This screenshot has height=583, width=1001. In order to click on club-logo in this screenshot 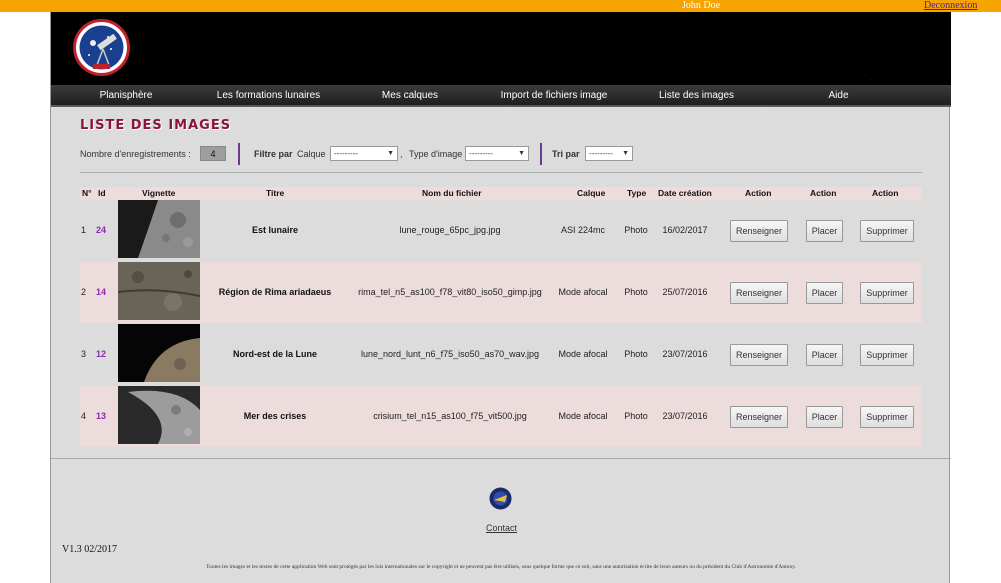, I will do `click(101, 47)`.